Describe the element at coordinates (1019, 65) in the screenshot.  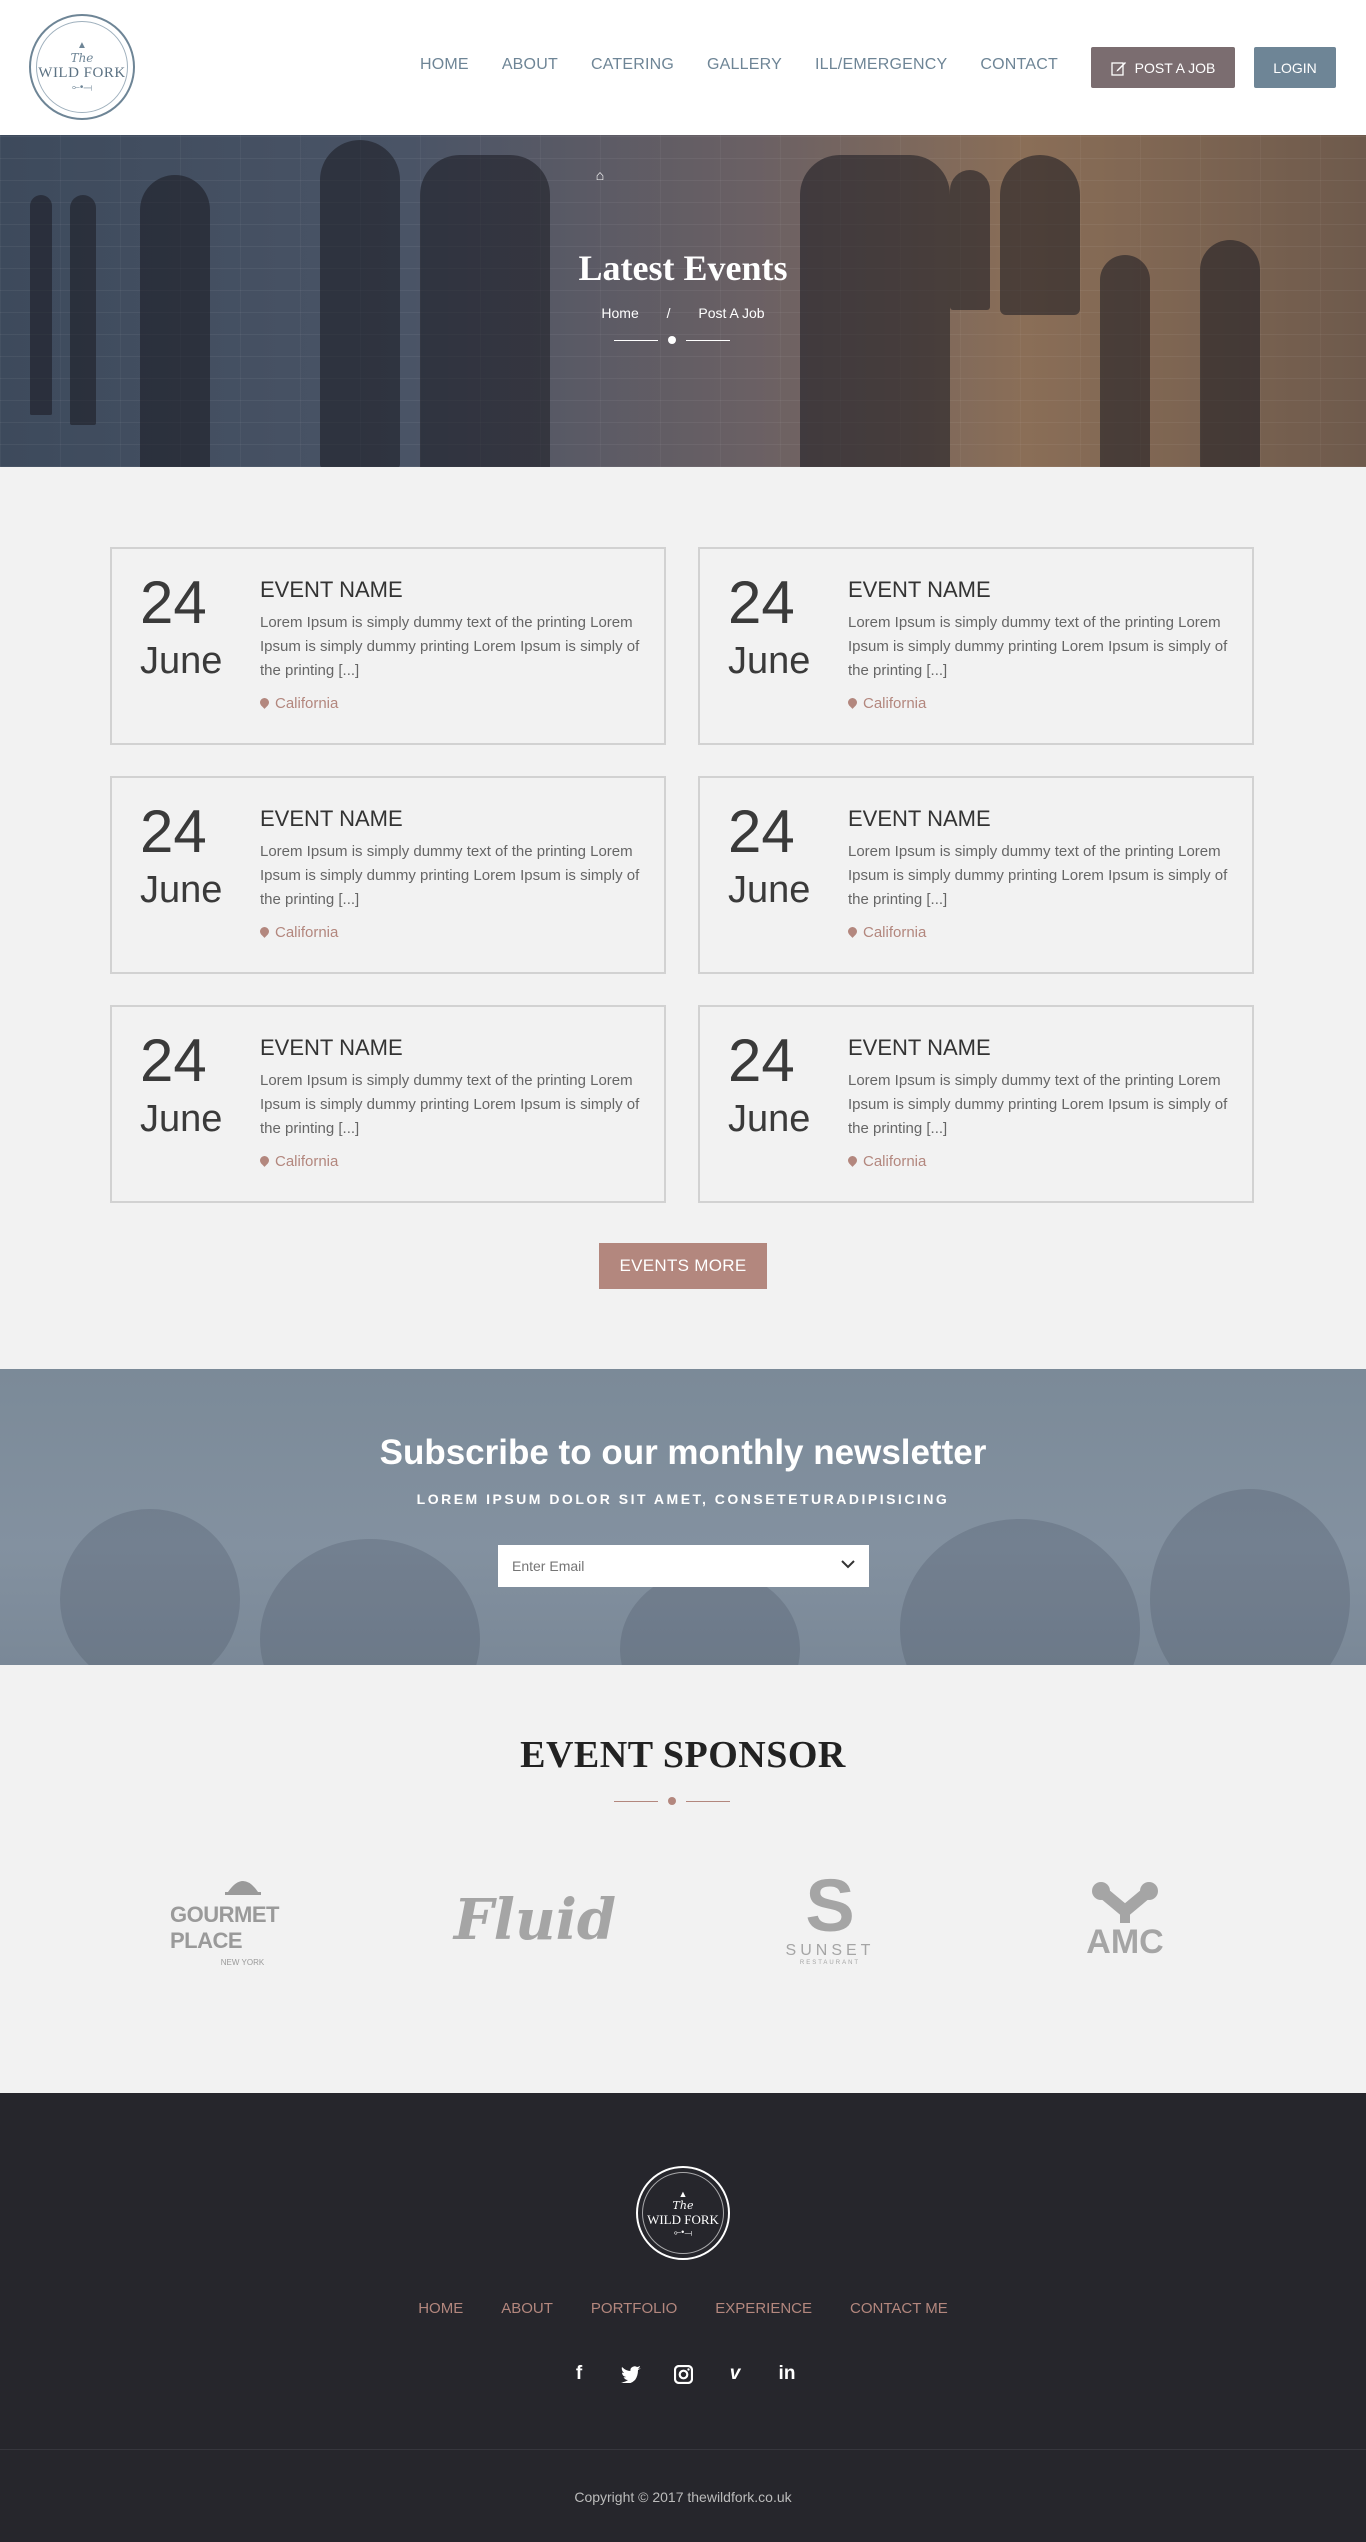
I see `nav-contact: CONTACT` at that location.